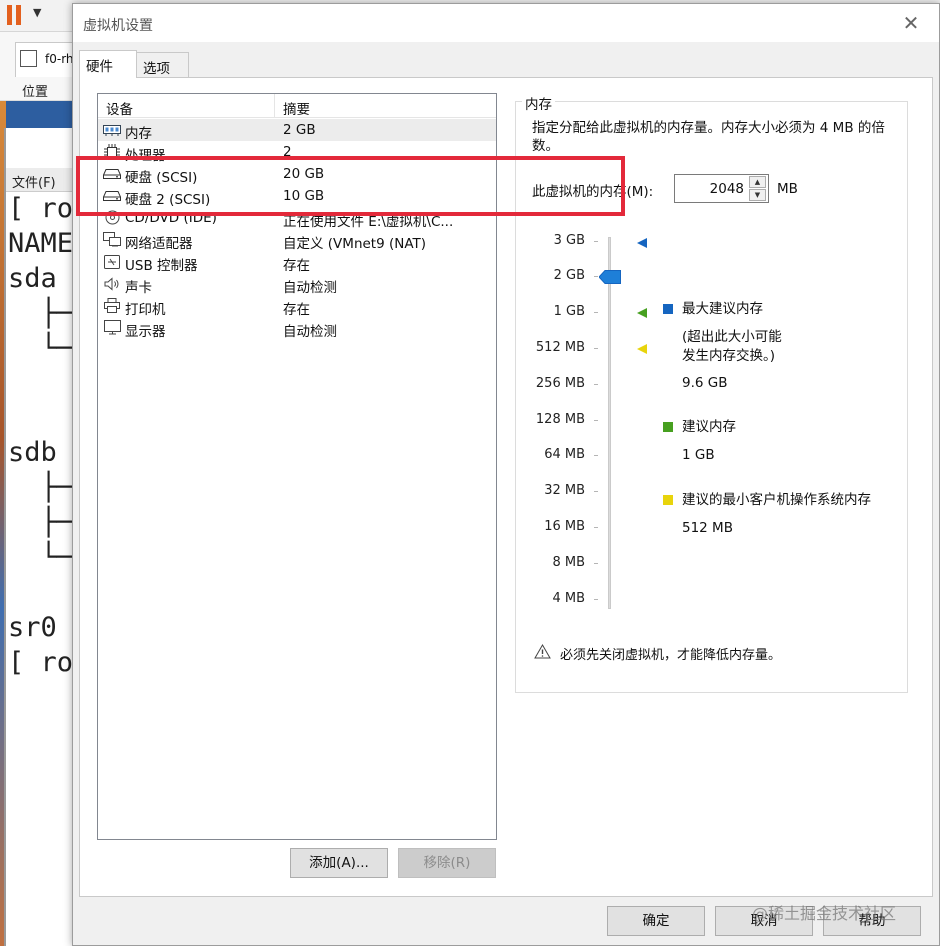 Image resolution: width=940 pixels, height=946 pixels. Describe the element at coordinates (564, 454) in the screenshot. I see `scale-label: 64 MB` at that location.